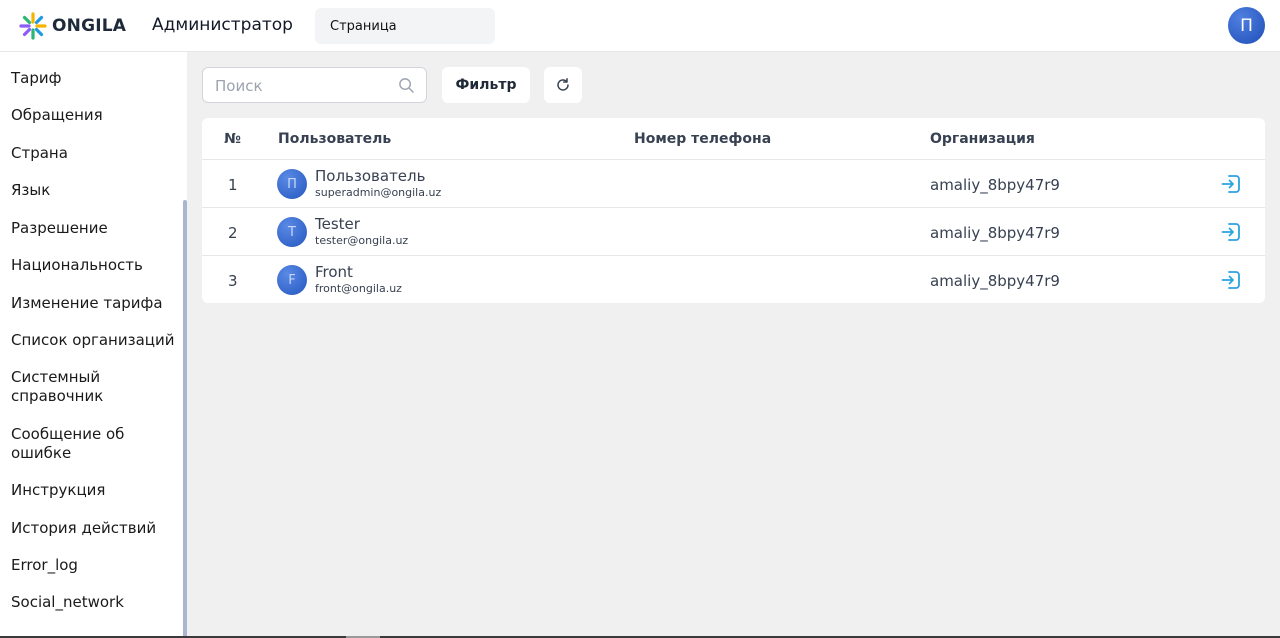 The image size is (1280, 638). I want to click on brand-logo: ONGILA, so click(72, 26).